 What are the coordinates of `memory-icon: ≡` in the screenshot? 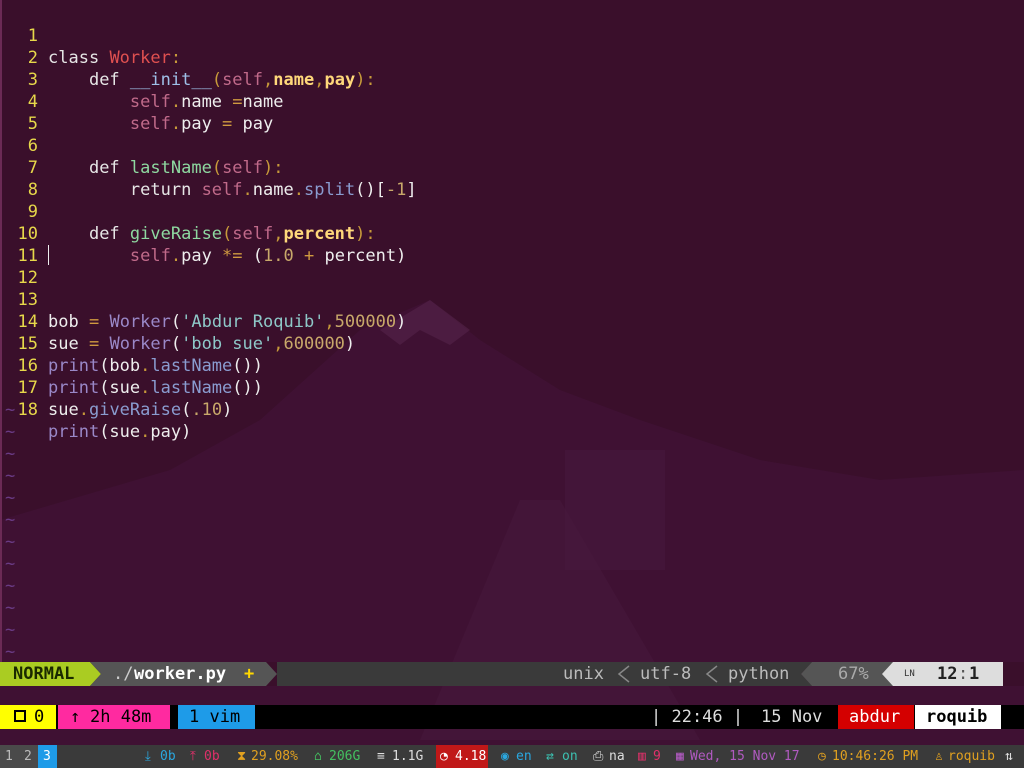 It's located at (381, 756).